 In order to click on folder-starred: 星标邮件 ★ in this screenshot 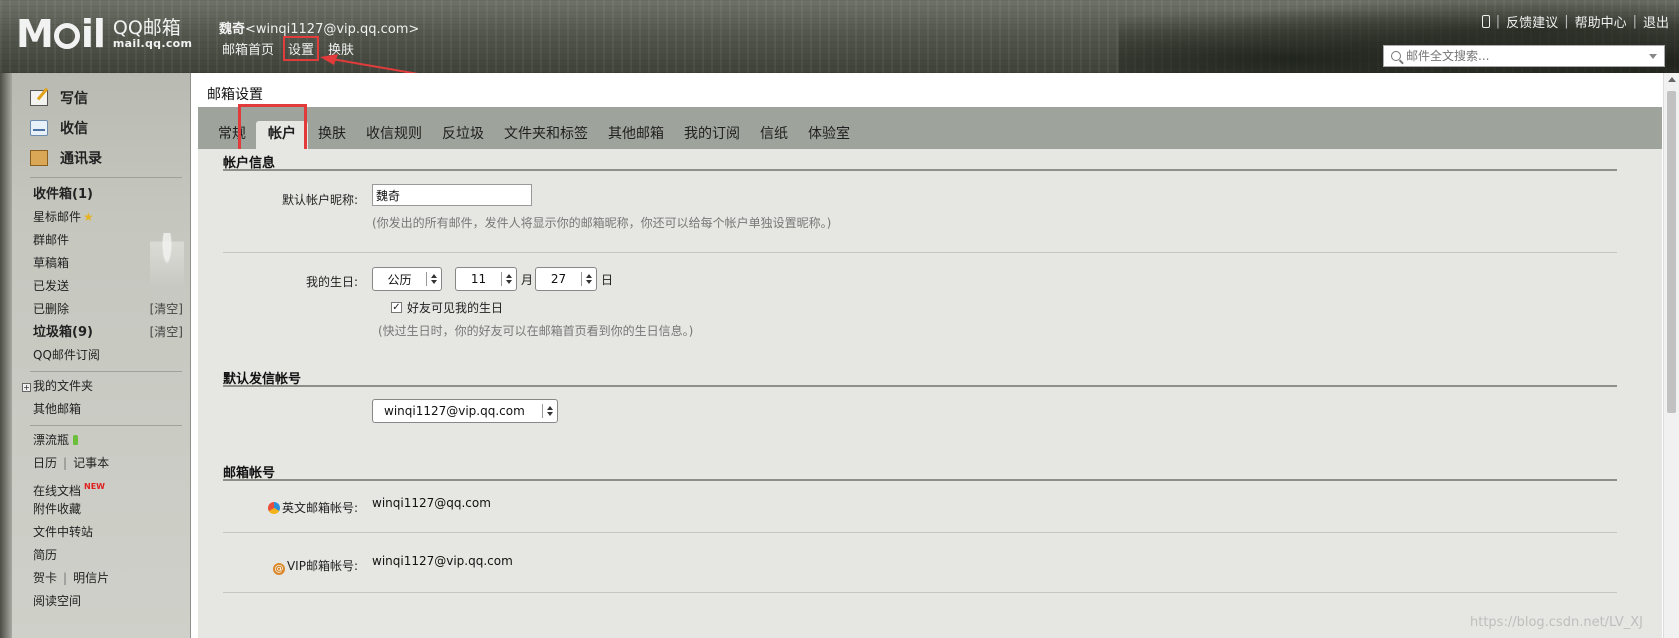, I will do `click(108, 217)`.